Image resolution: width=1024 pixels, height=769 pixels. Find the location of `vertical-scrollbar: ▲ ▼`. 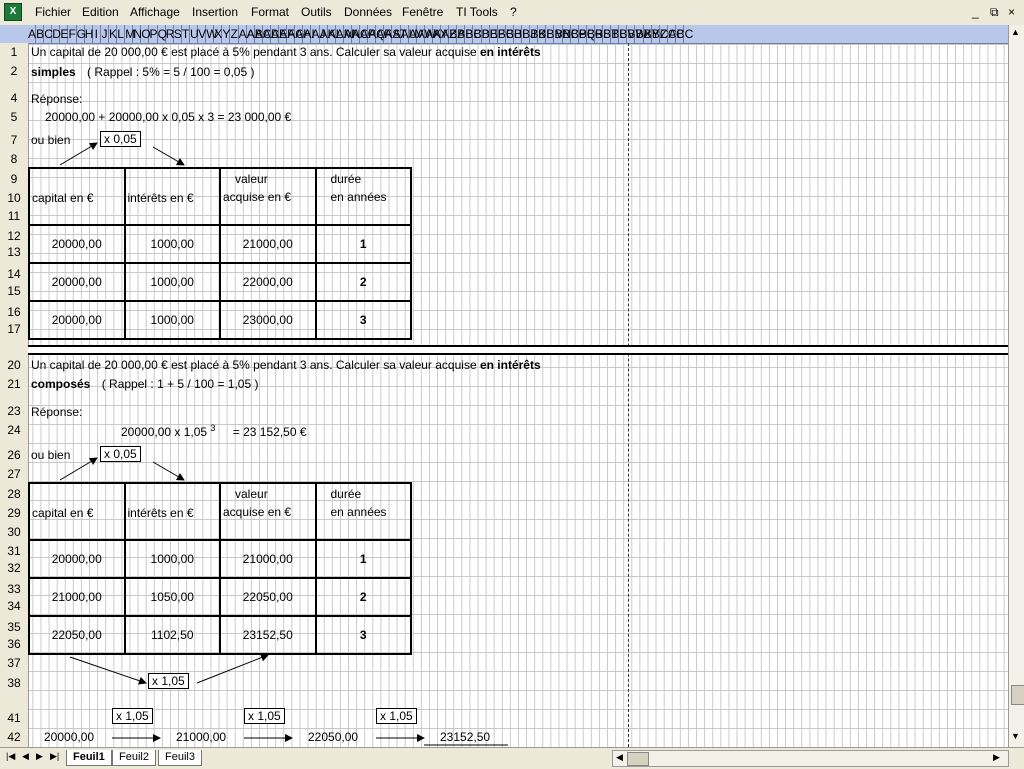

vertical-scrollbar: ▲ ▼ is located at coordinates (1016, 386).